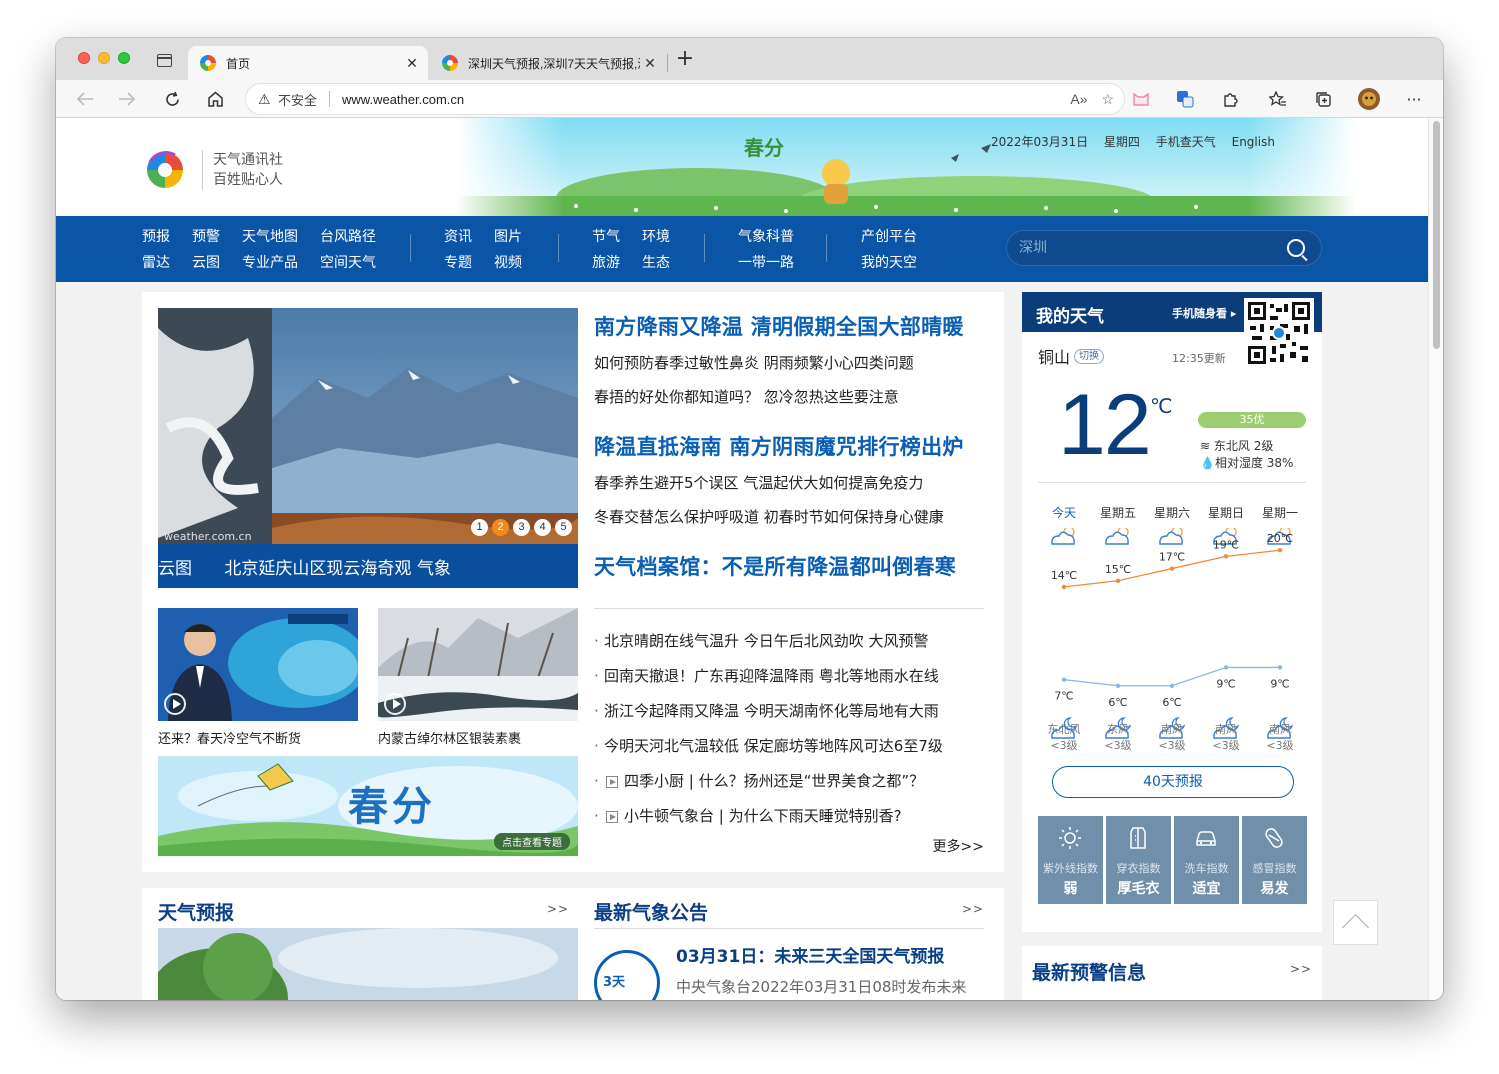 This screenshot has width=1499, height=1074. I want to click on bulletin-title: 03月31日：未来三天全国天气预报, so click(810, 954).